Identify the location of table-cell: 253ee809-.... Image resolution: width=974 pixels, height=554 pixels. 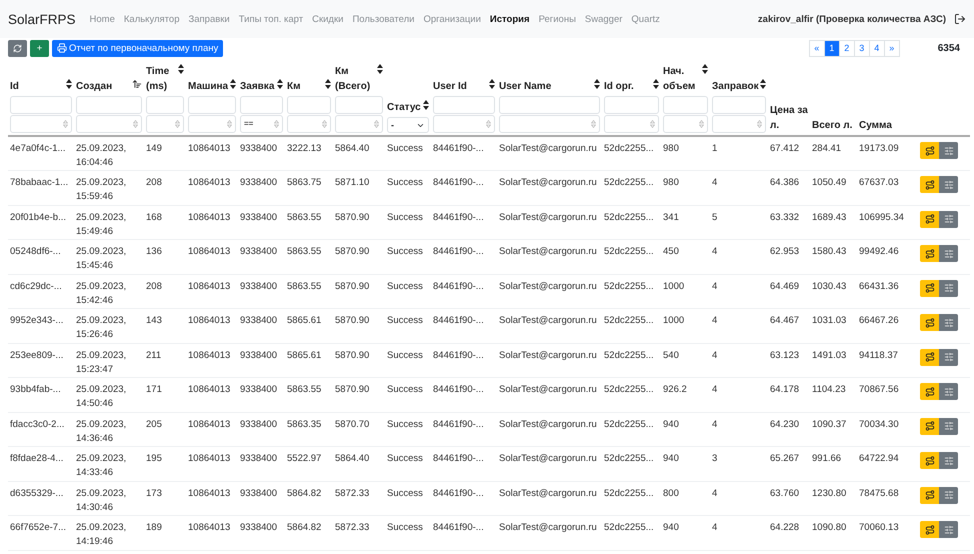
(37, 355).